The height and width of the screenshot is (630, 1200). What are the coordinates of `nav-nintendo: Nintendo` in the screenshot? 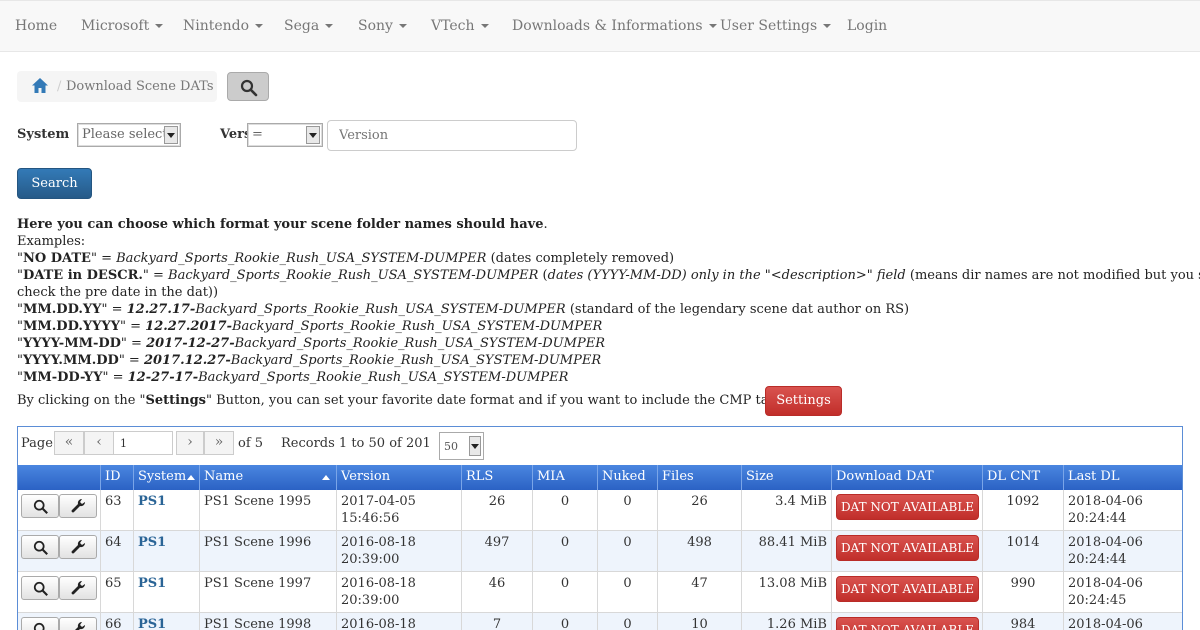 It's located at (223, 26).